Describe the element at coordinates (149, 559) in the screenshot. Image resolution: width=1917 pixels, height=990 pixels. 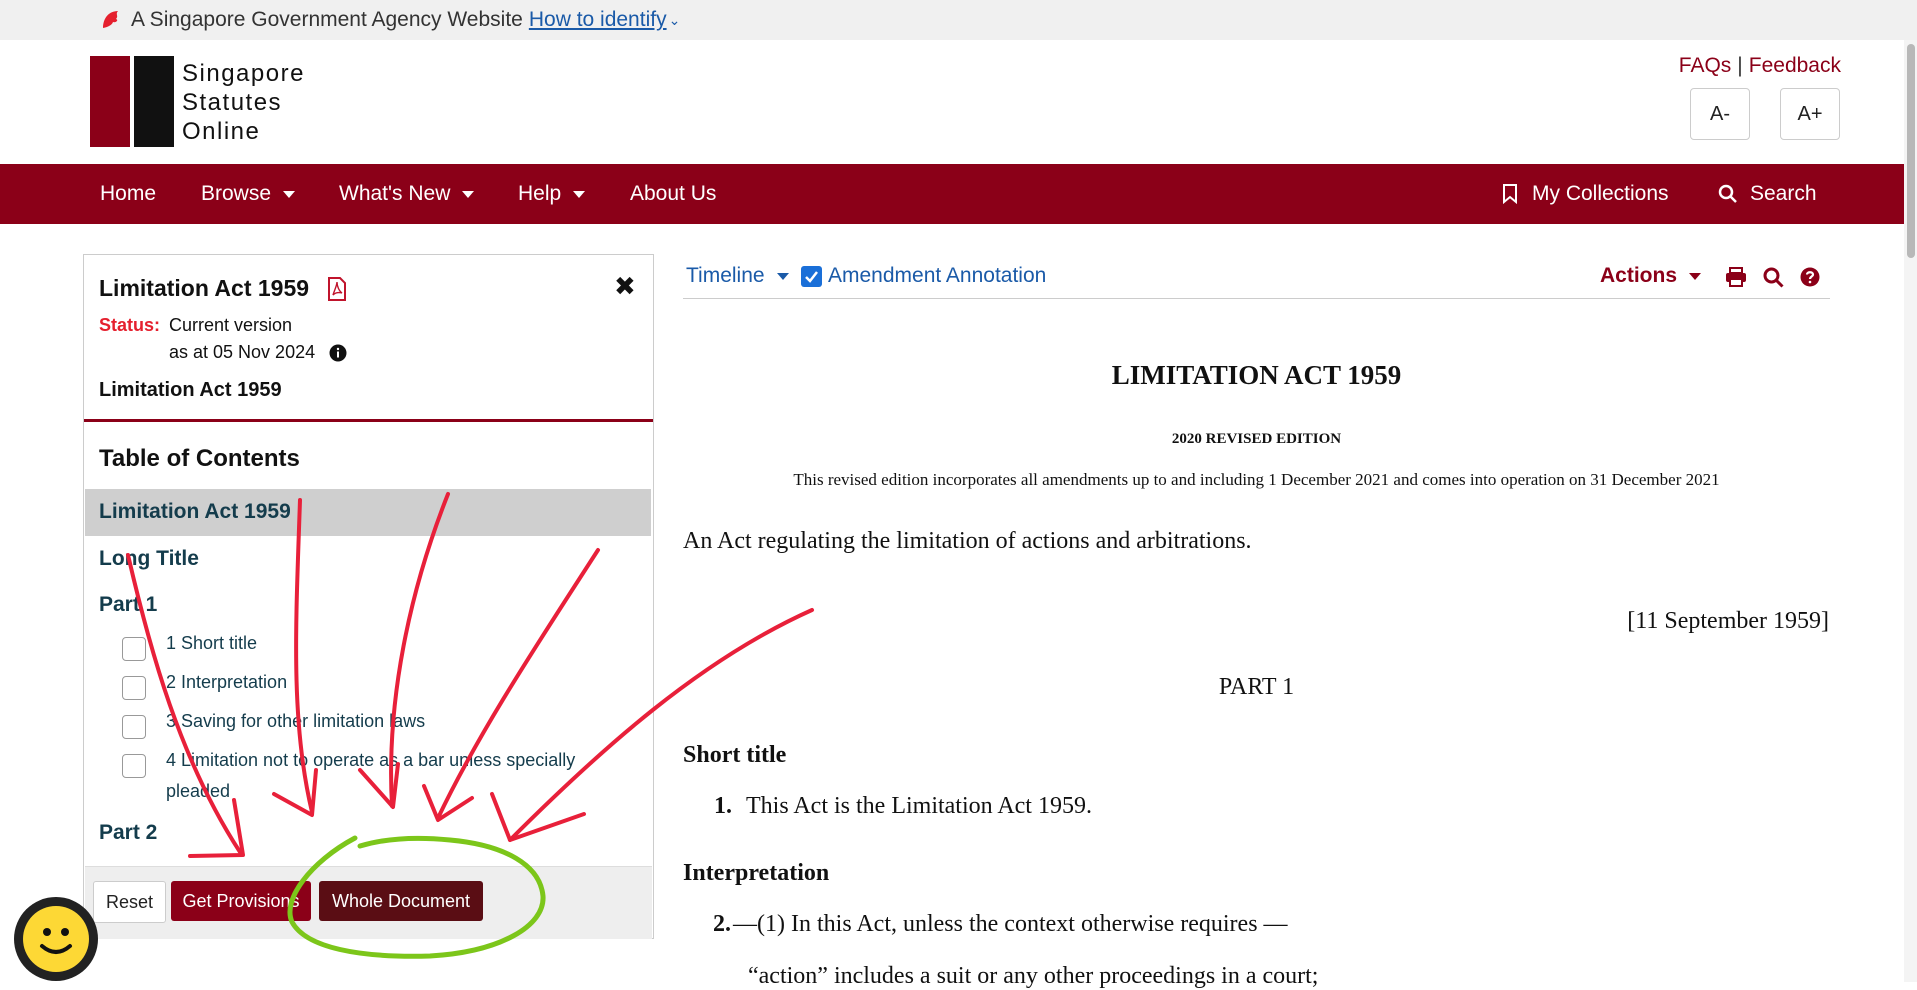
I see `toc-long-title: Long Title` at that location.